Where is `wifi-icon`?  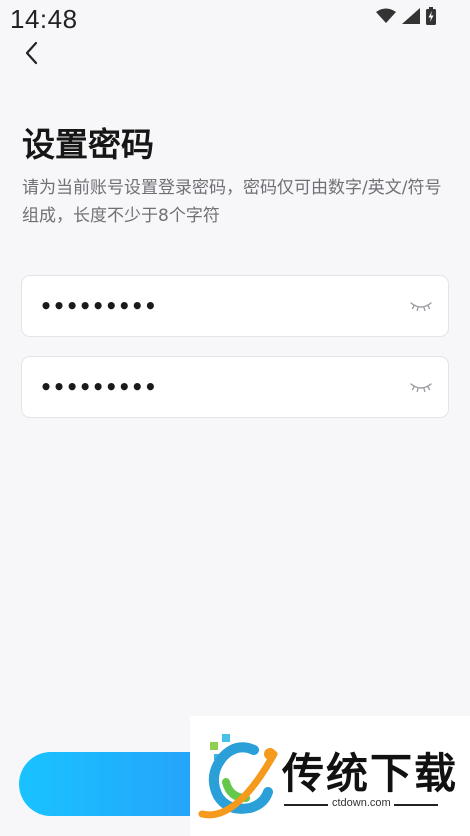
wifi-icon is located at coordinates (386, 15).